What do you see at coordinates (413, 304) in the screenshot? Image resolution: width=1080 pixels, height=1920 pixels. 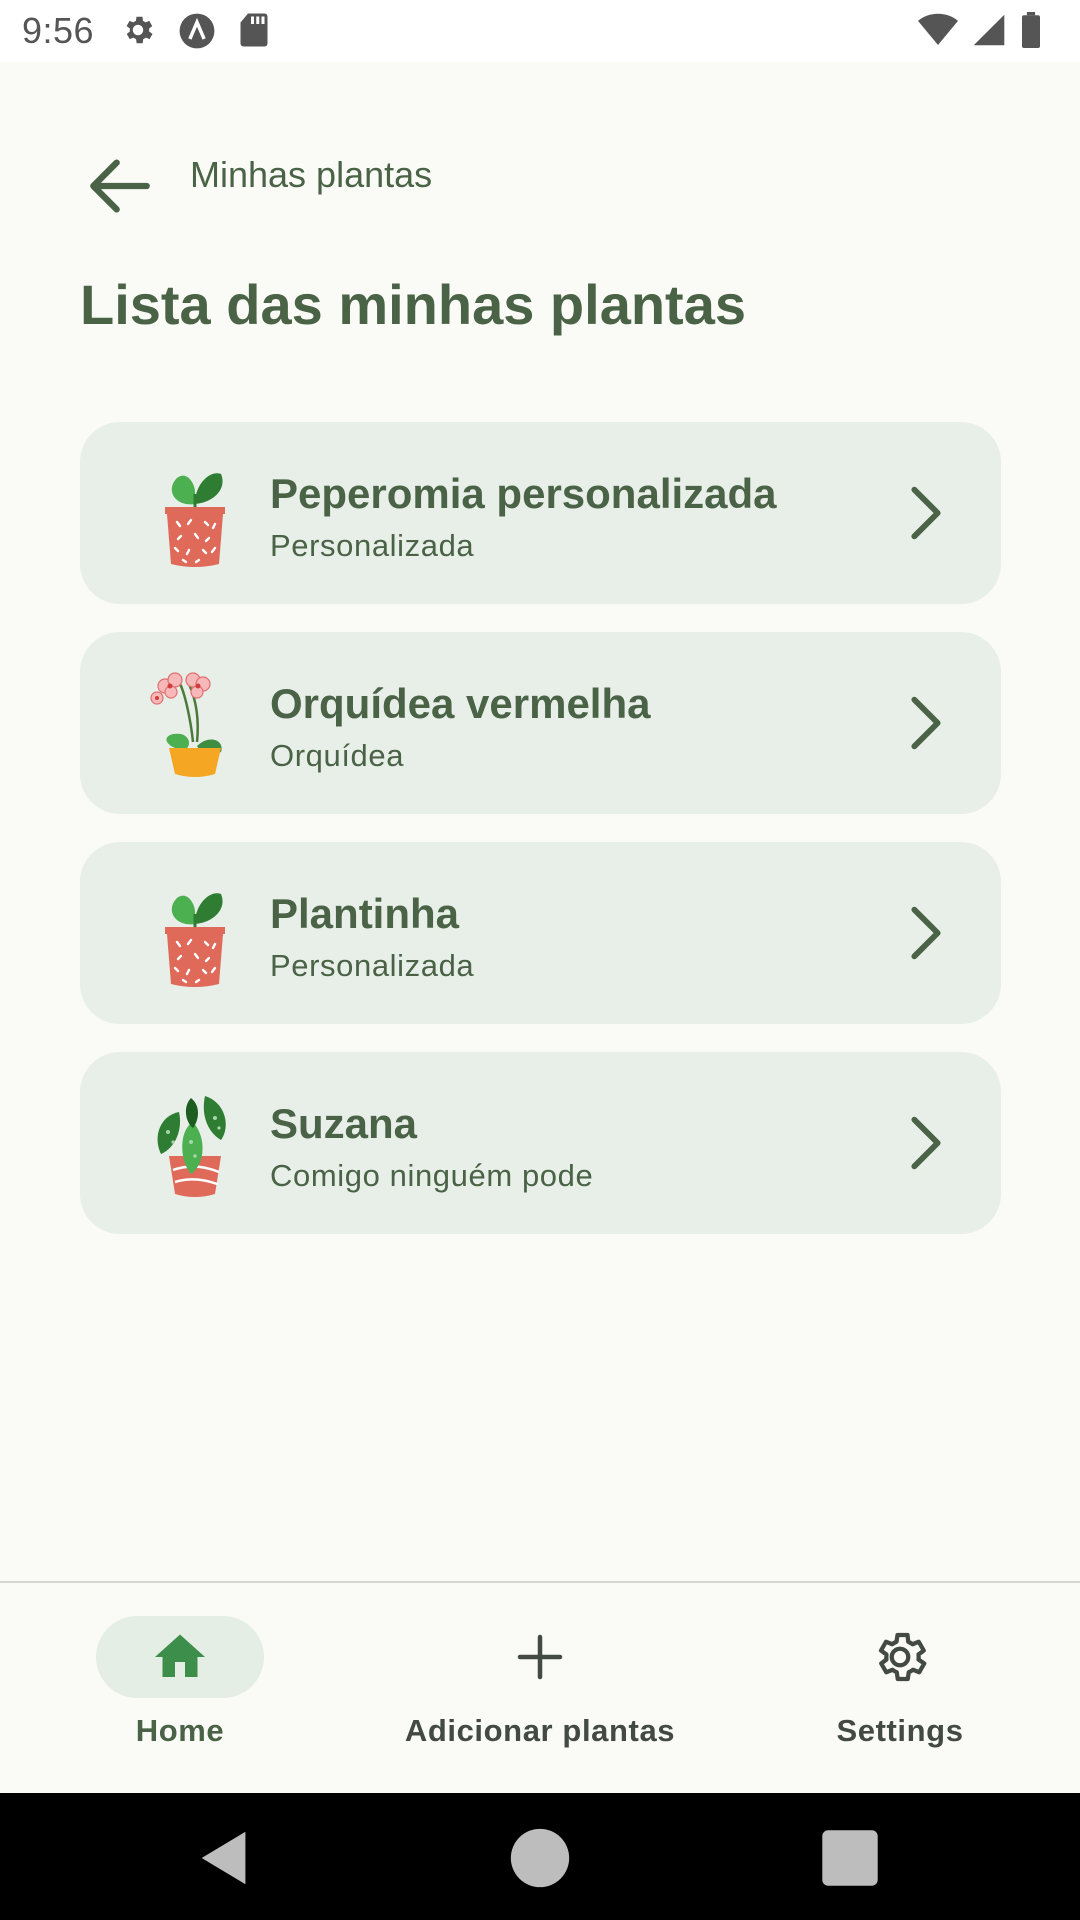 I see `page-title: Lista das minhas plantas` at bounding box center [413, 304].